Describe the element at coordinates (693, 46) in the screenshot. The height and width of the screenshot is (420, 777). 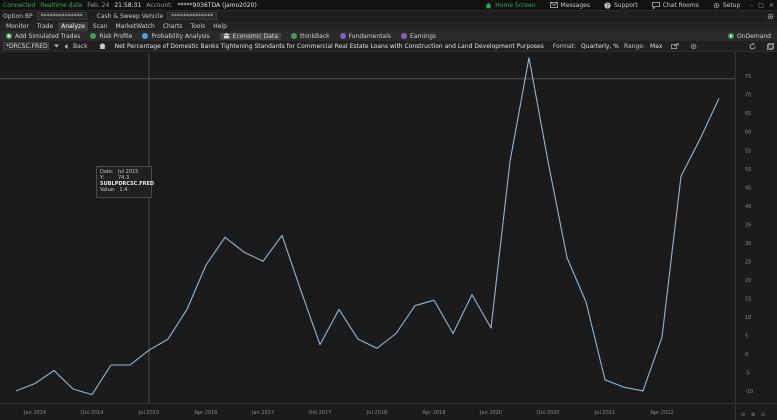
I see `chart-settings-icon` at that location.